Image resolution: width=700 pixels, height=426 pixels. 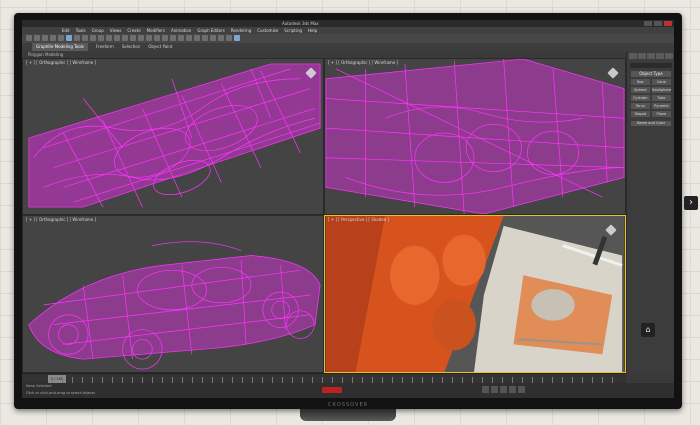 I want to click on spinner-snap-icon, so click(x=165, y=38).